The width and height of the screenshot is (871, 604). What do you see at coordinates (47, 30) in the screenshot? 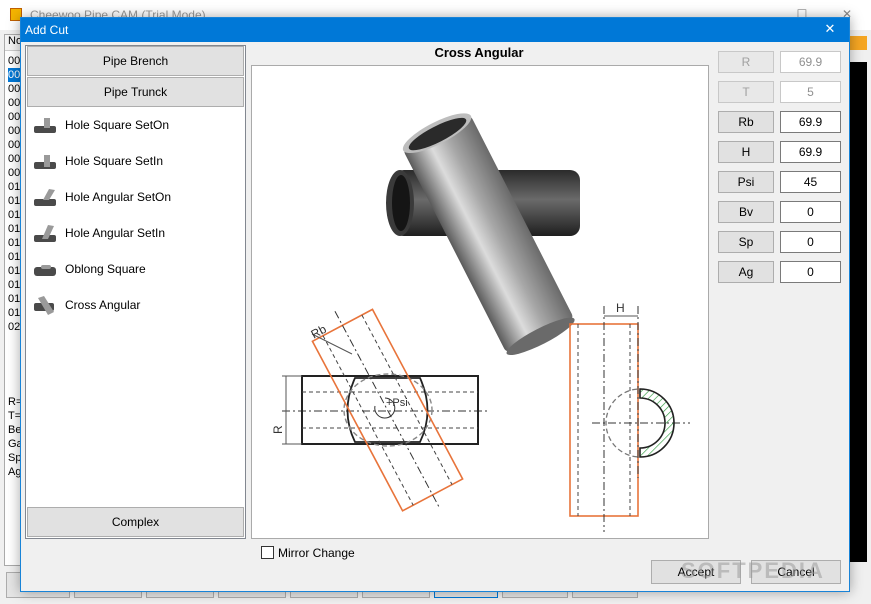
I see `dialog-title: Add Cut` at bounding box center [47, 30].